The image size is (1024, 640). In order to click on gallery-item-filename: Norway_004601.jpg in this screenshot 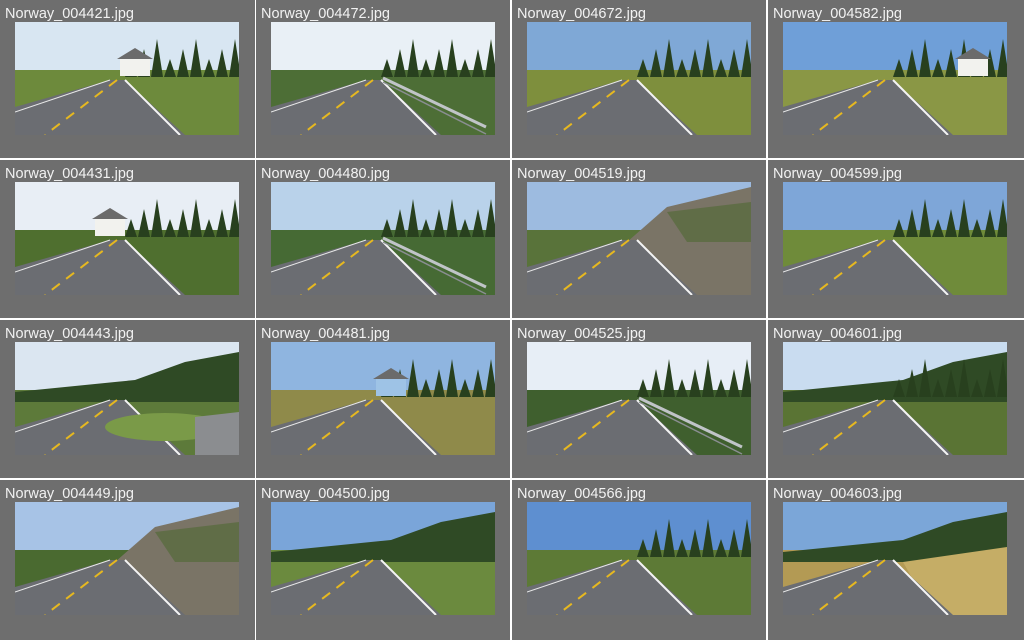, I will do `click(837, 334)`.